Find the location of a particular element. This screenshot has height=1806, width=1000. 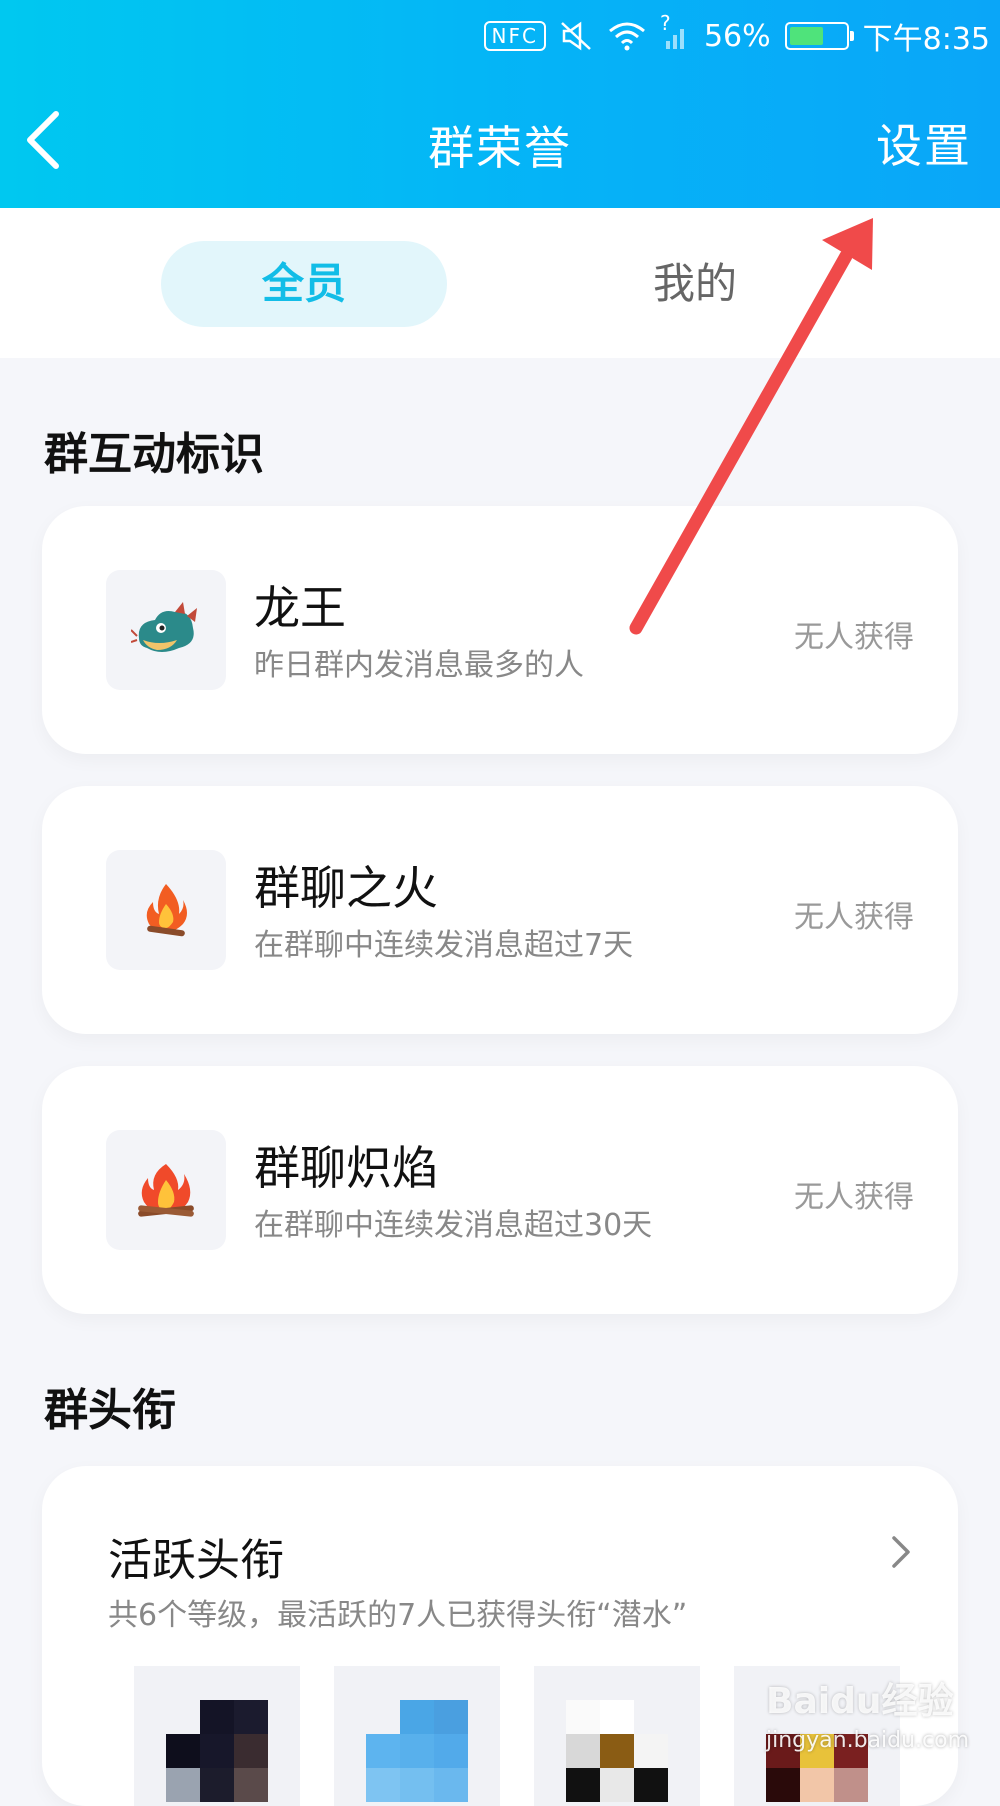

battery-level is located at coordinates (806, 36).